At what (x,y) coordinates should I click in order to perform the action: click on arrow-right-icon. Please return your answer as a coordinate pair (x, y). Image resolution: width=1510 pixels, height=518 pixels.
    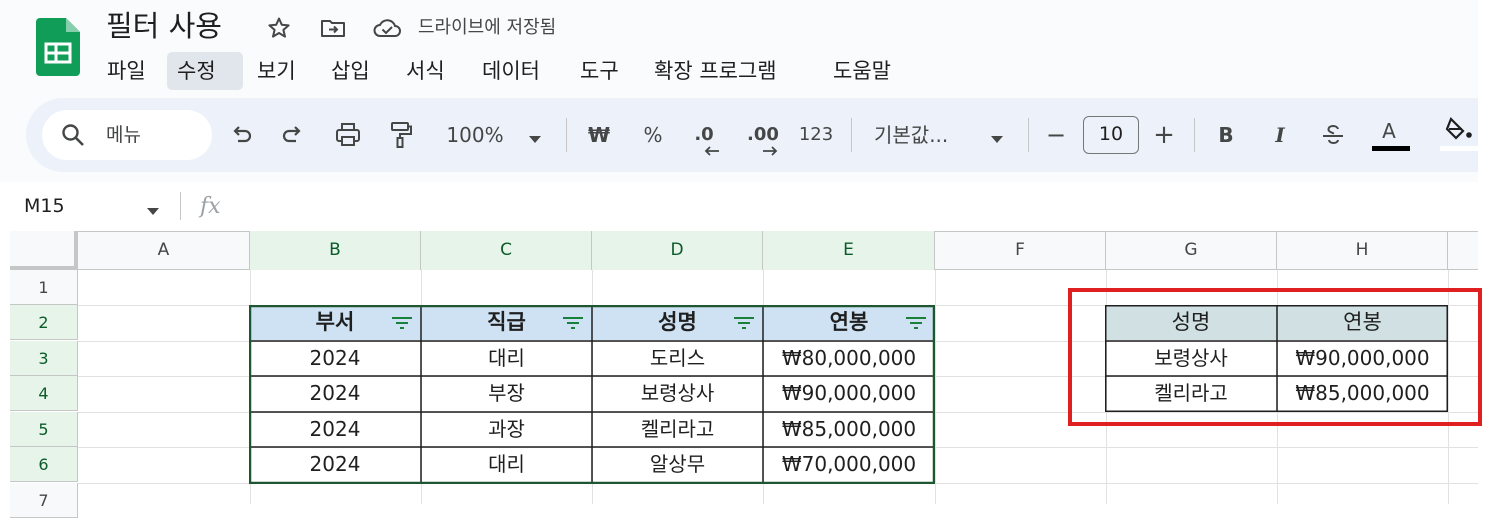
    Looking at the image, I should click on (770, 148).